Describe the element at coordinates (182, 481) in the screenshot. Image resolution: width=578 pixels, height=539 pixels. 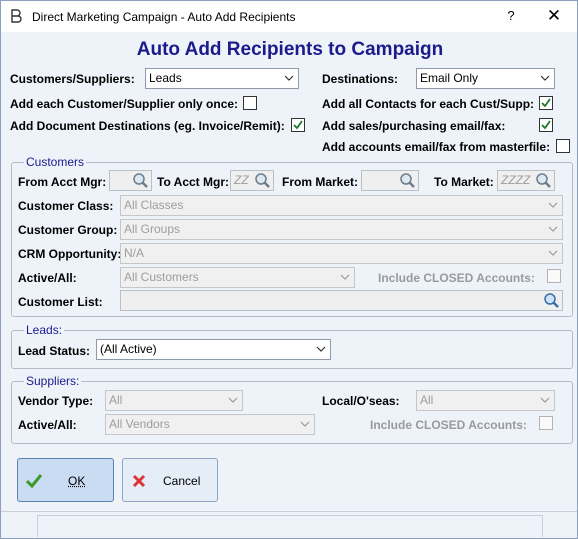
I see `cancel-button-label: Cancel` at that location.